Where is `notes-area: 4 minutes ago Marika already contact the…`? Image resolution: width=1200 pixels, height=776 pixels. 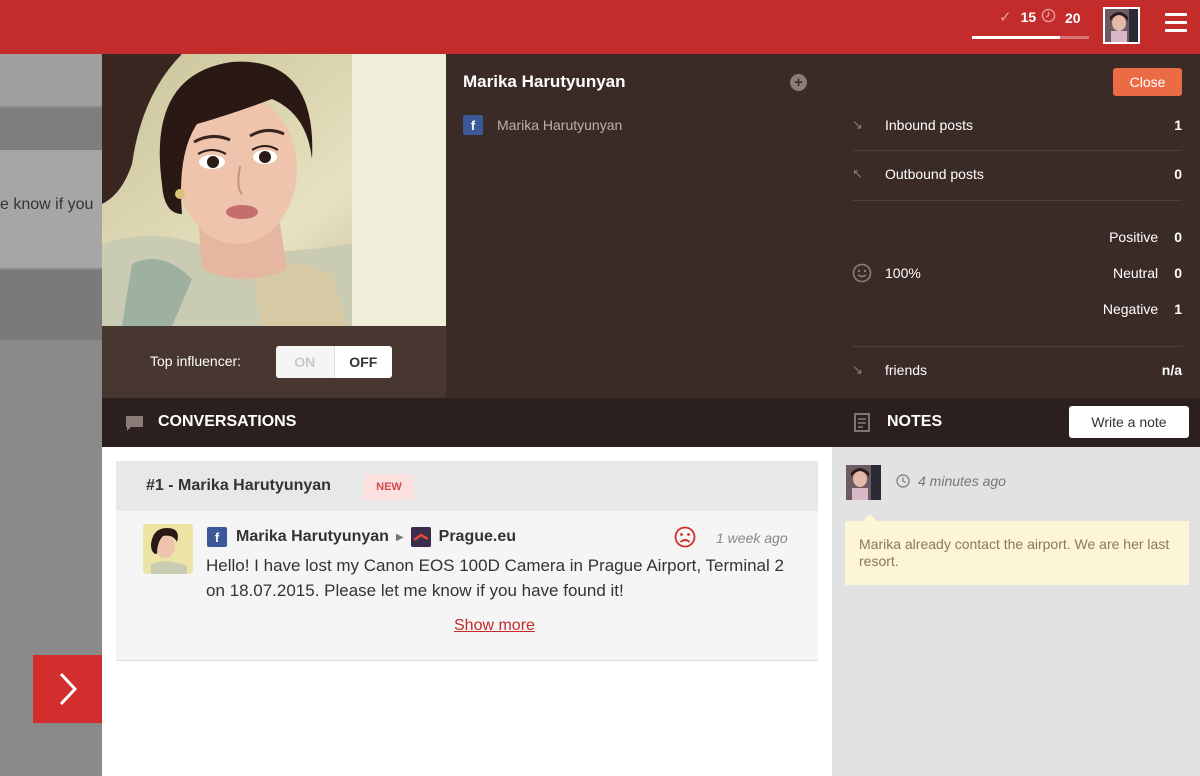 notes-area: 4 minutes ago Marika already contact the… is located at coordinates (1016, 611).